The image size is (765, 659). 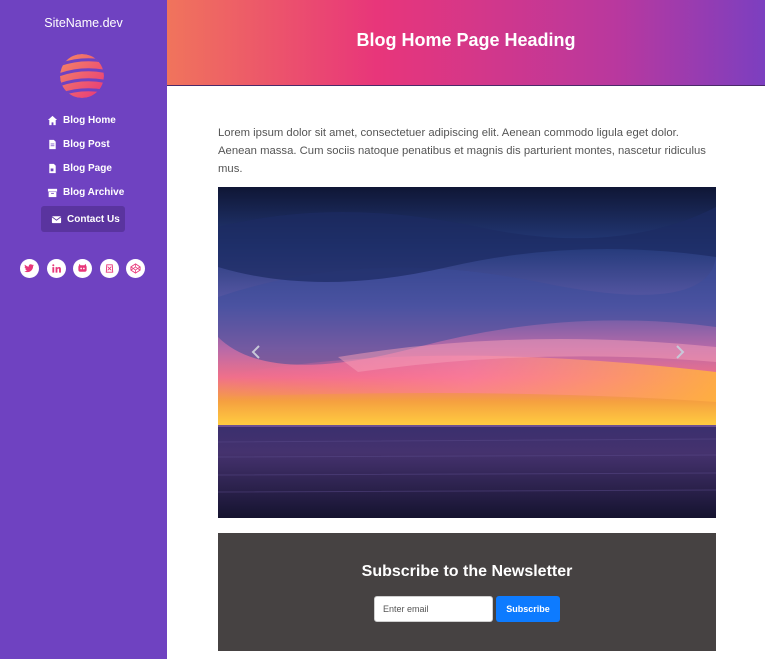 I want to click on chevron-right-icon, so click(x=680, y=352).